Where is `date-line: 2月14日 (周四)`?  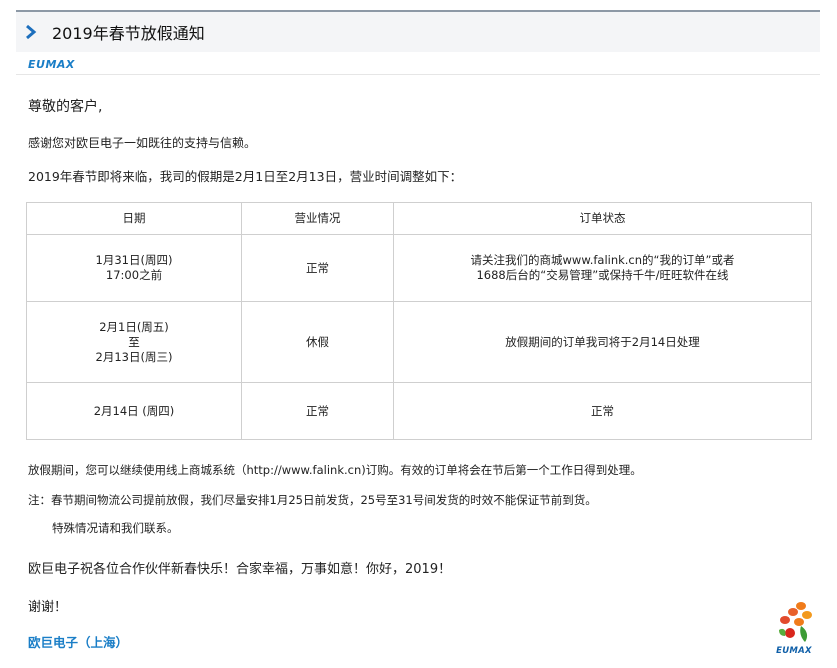
date-line: 2月14日 (周四) is located at coordinates (134, 410).